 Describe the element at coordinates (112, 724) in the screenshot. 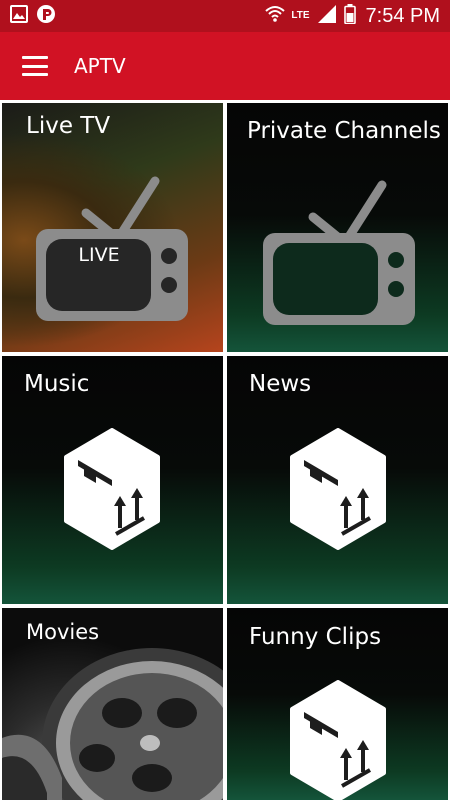

I see `film-reel-icon` at that location.